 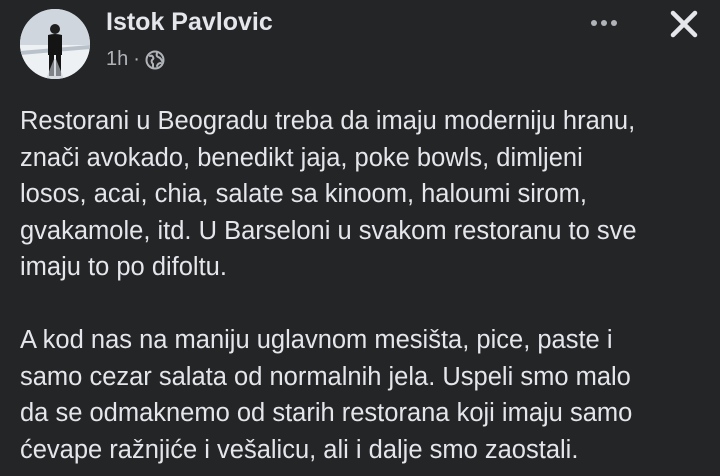 What do you see at coordinates (594, 23) in the screenshot?
I see `more-horizontal-icon` at bounding box center [594, 23].